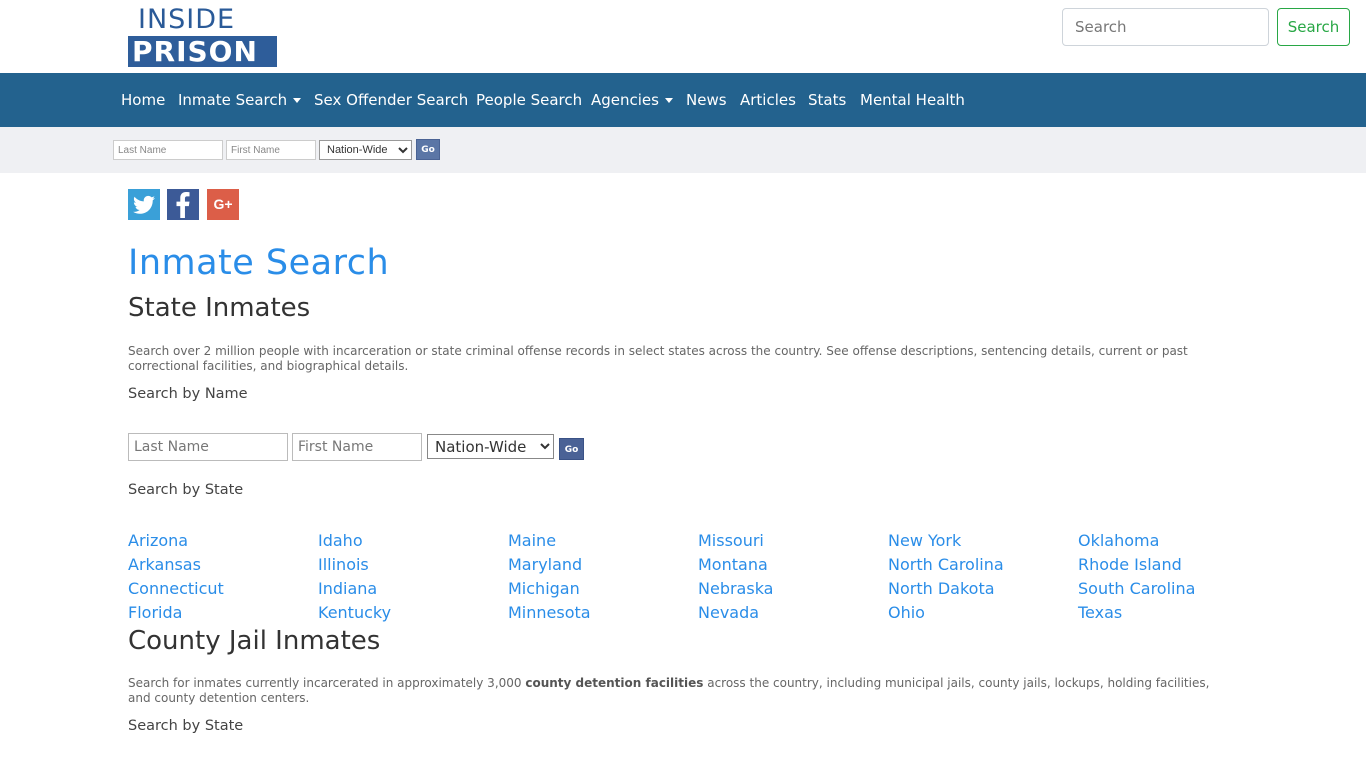 Image resolution: width=1366 pixels, height=768 pixels. What do you see at coordinates (208, 447) in the screenshot?
I see `last-name-input` at bounding box center [208, 447].